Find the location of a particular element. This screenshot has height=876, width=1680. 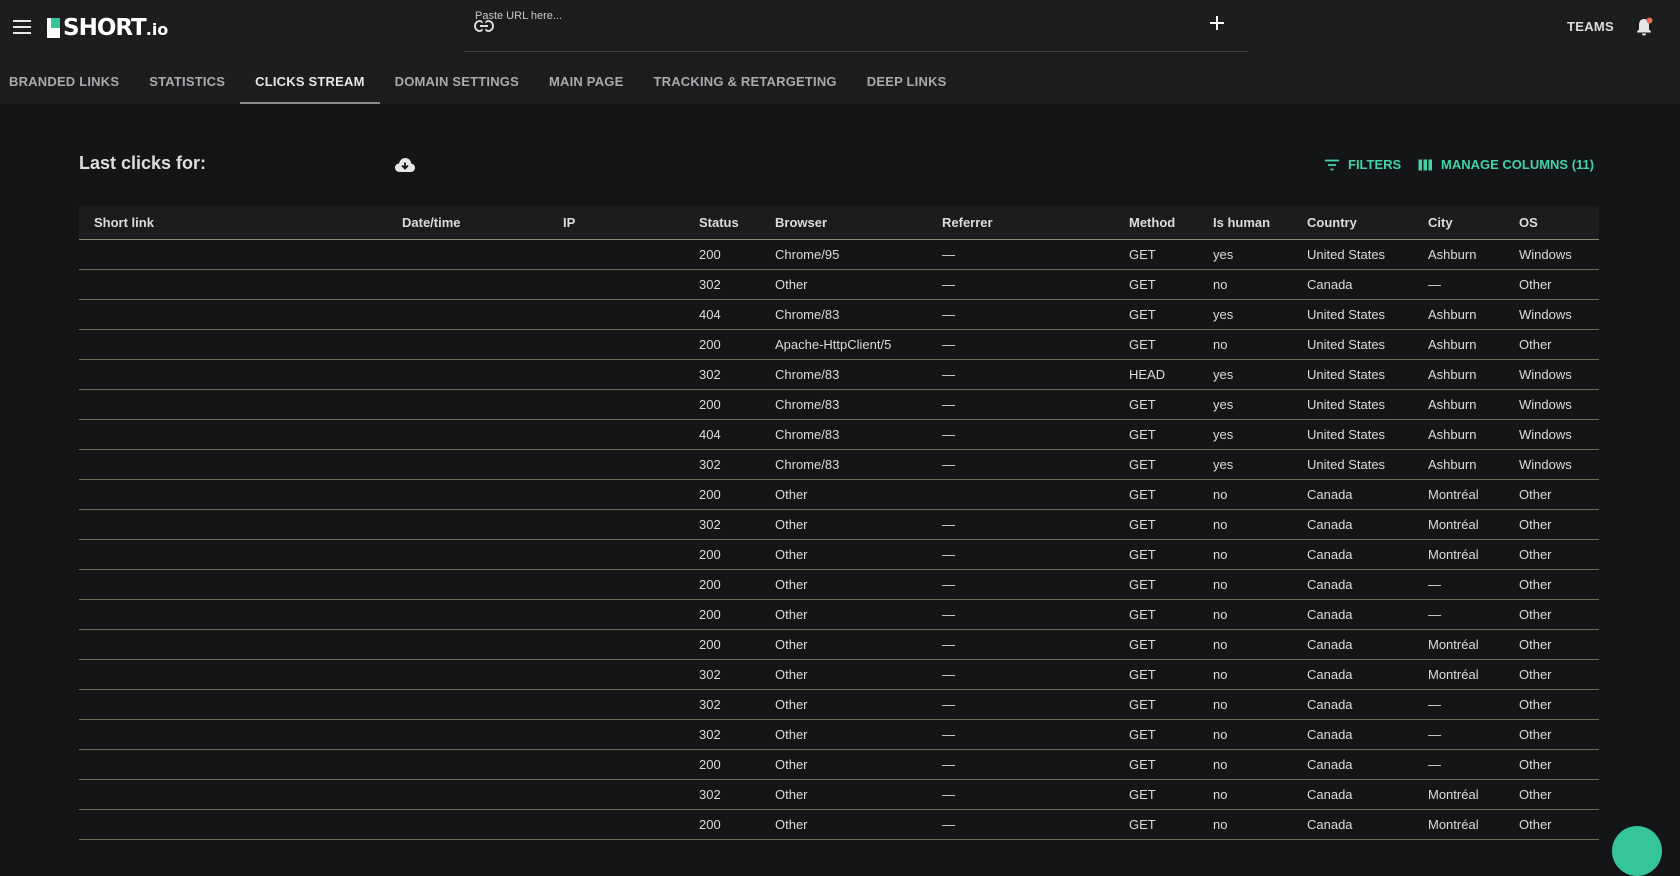

col-status: Status is located at coordinates (719, 222).